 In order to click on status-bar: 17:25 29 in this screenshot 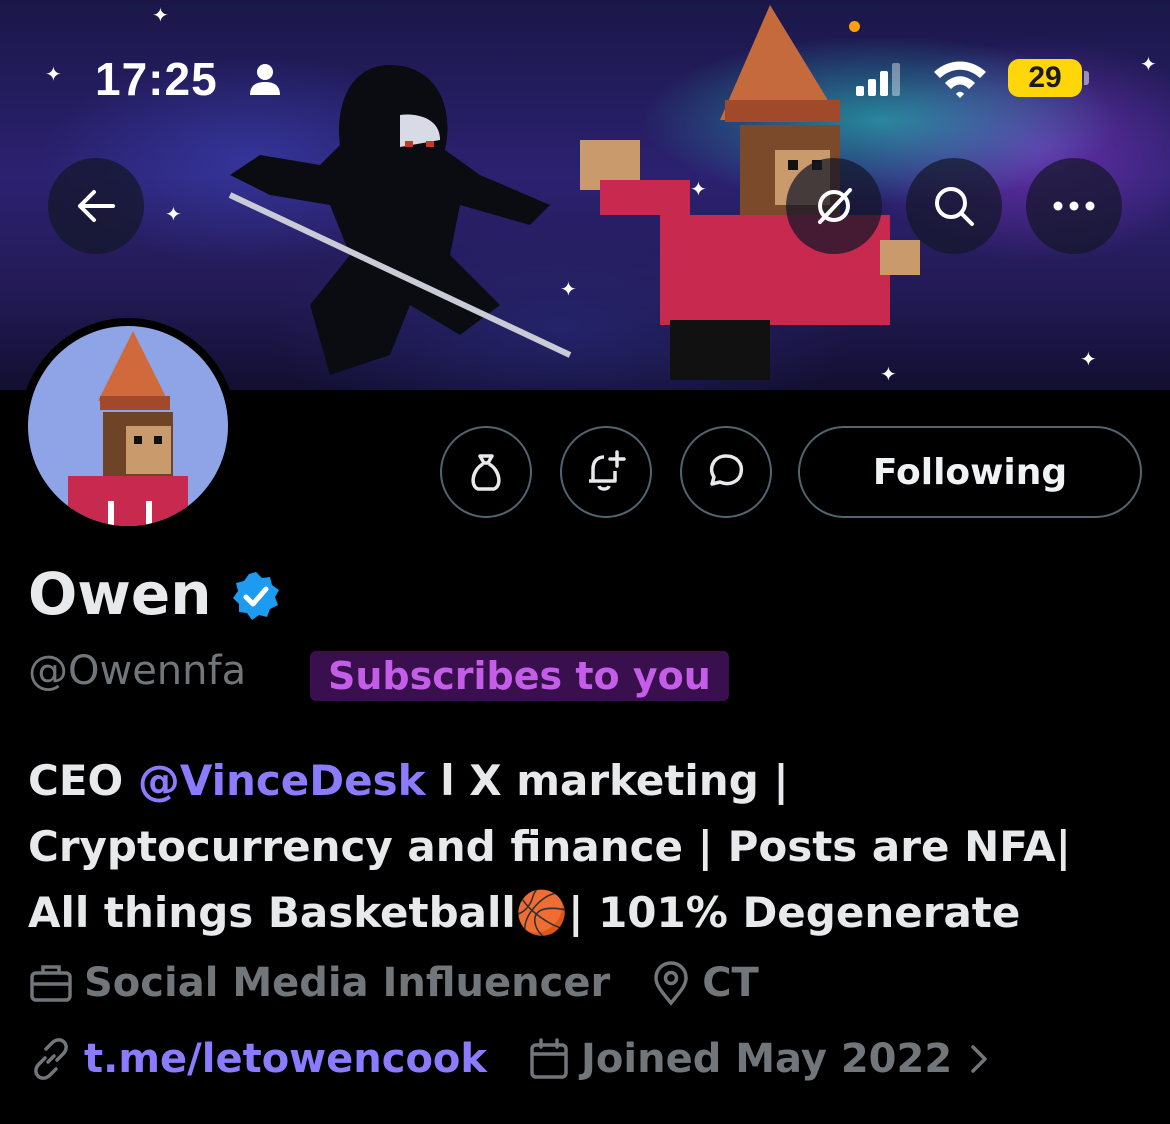, I will do `click(585, 75)`.